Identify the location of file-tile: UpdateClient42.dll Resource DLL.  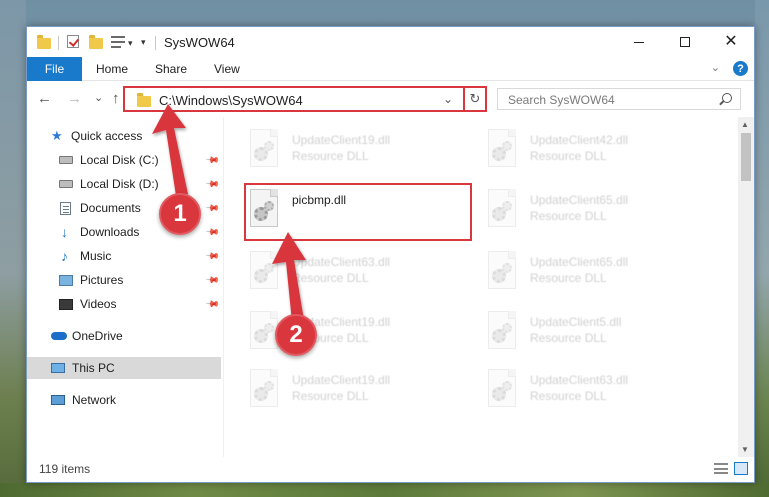
(576, 151).